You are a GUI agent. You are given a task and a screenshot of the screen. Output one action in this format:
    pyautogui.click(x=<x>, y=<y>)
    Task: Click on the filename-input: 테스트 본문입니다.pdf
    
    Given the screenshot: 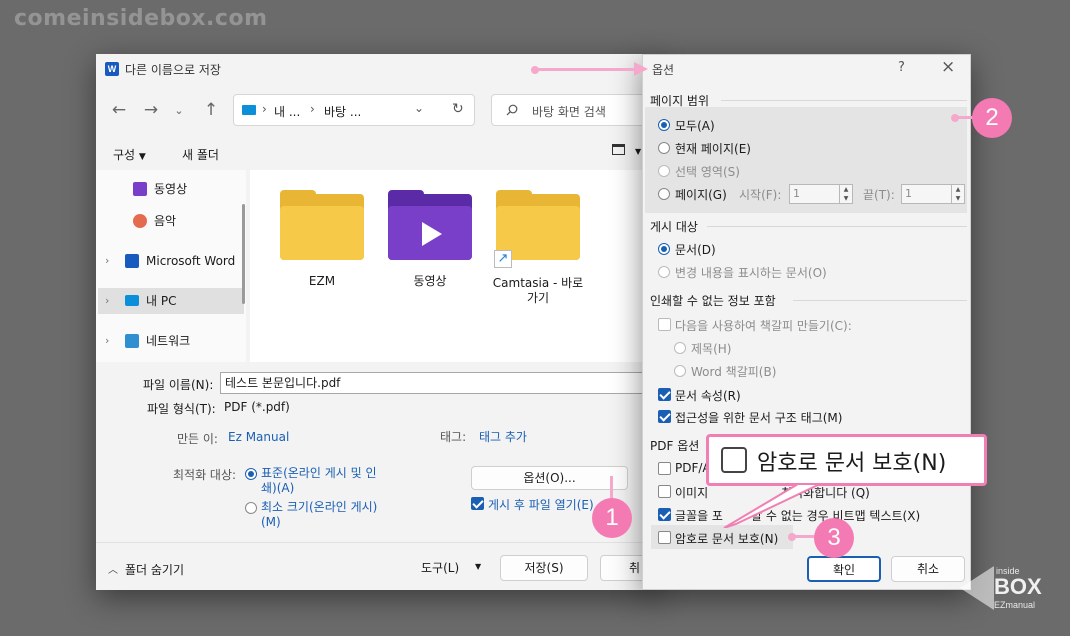 What is the action you would take?
    pyautogui.click(x=439, y=383)
    